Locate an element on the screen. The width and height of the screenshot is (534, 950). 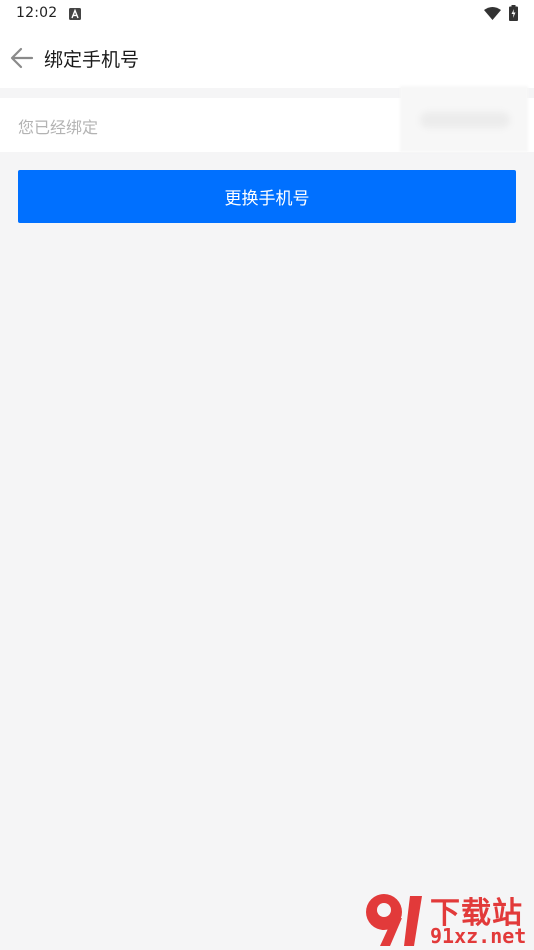
arrow-left-icon is located at coordinates (22, 58).